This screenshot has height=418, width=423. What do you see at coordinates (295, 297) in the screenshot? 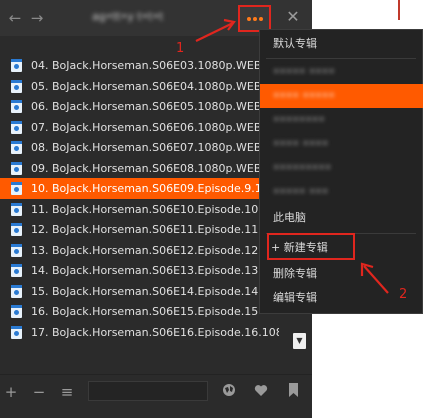
I see `menu-item-label: 编辑专辑` at bounding box center [295, 297].